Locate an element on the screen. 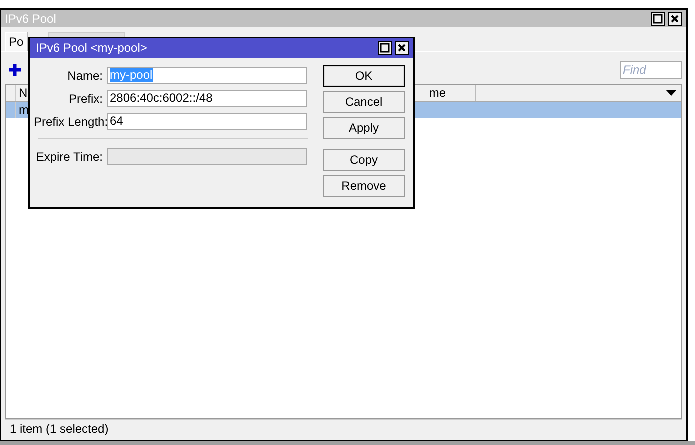  input-field: 2806:40c:6002::/48 is located at coordinates (207, 98).